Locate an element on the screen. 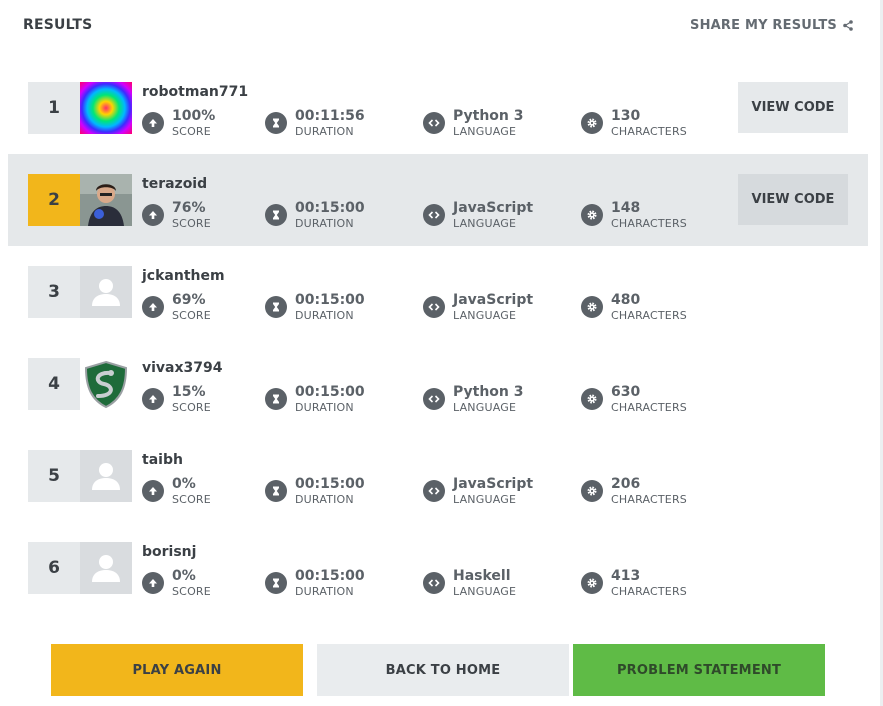 Image resolution: width=883 pixels, height=706 pixels. characters-stat: 206 CHARACTERS is located at coordinates (634, 491).